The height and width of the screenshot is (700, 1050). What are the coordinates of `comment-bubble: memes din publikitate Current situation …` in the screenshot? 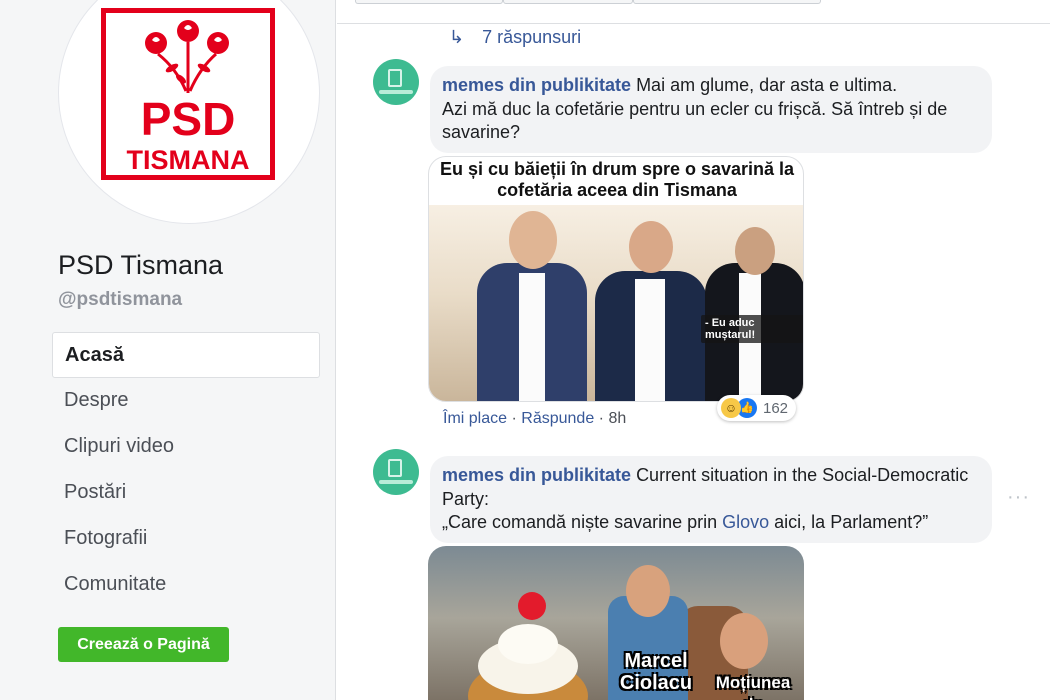 It's located at (711, 499).